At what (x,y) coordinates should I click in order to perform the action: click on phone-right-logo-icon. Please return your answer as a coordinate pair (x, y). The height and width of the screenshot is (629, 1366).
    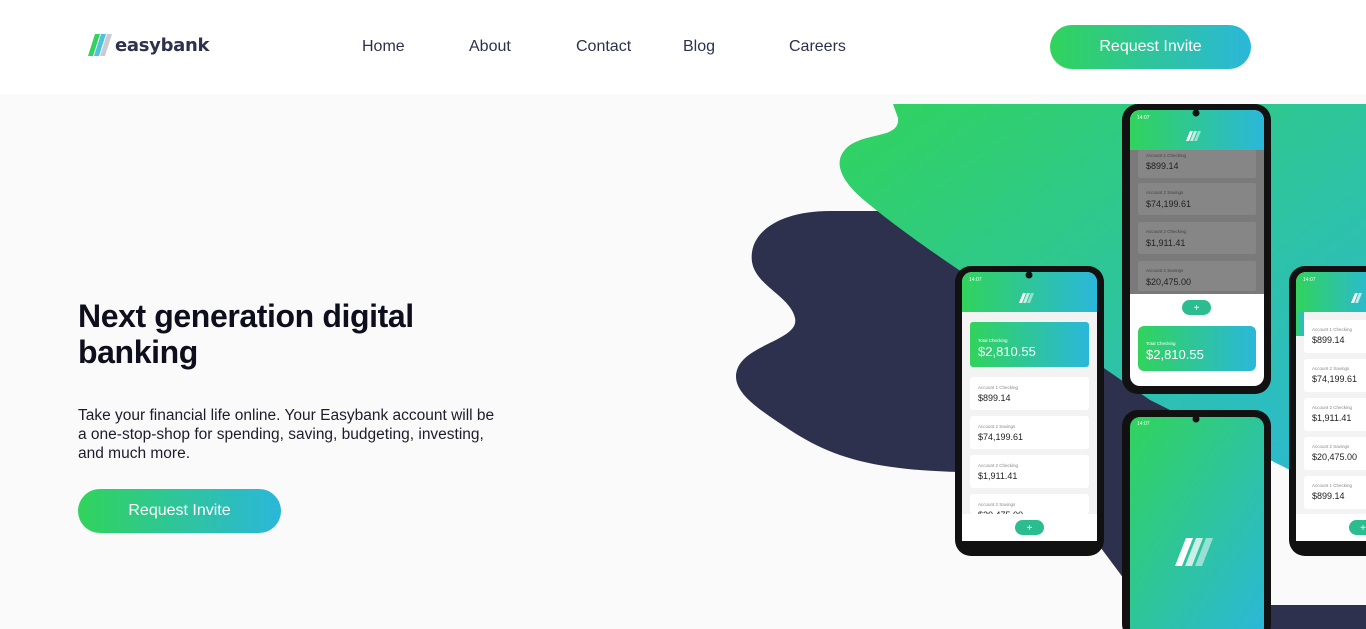
    Looking at the image, I should click on (1356, 298).